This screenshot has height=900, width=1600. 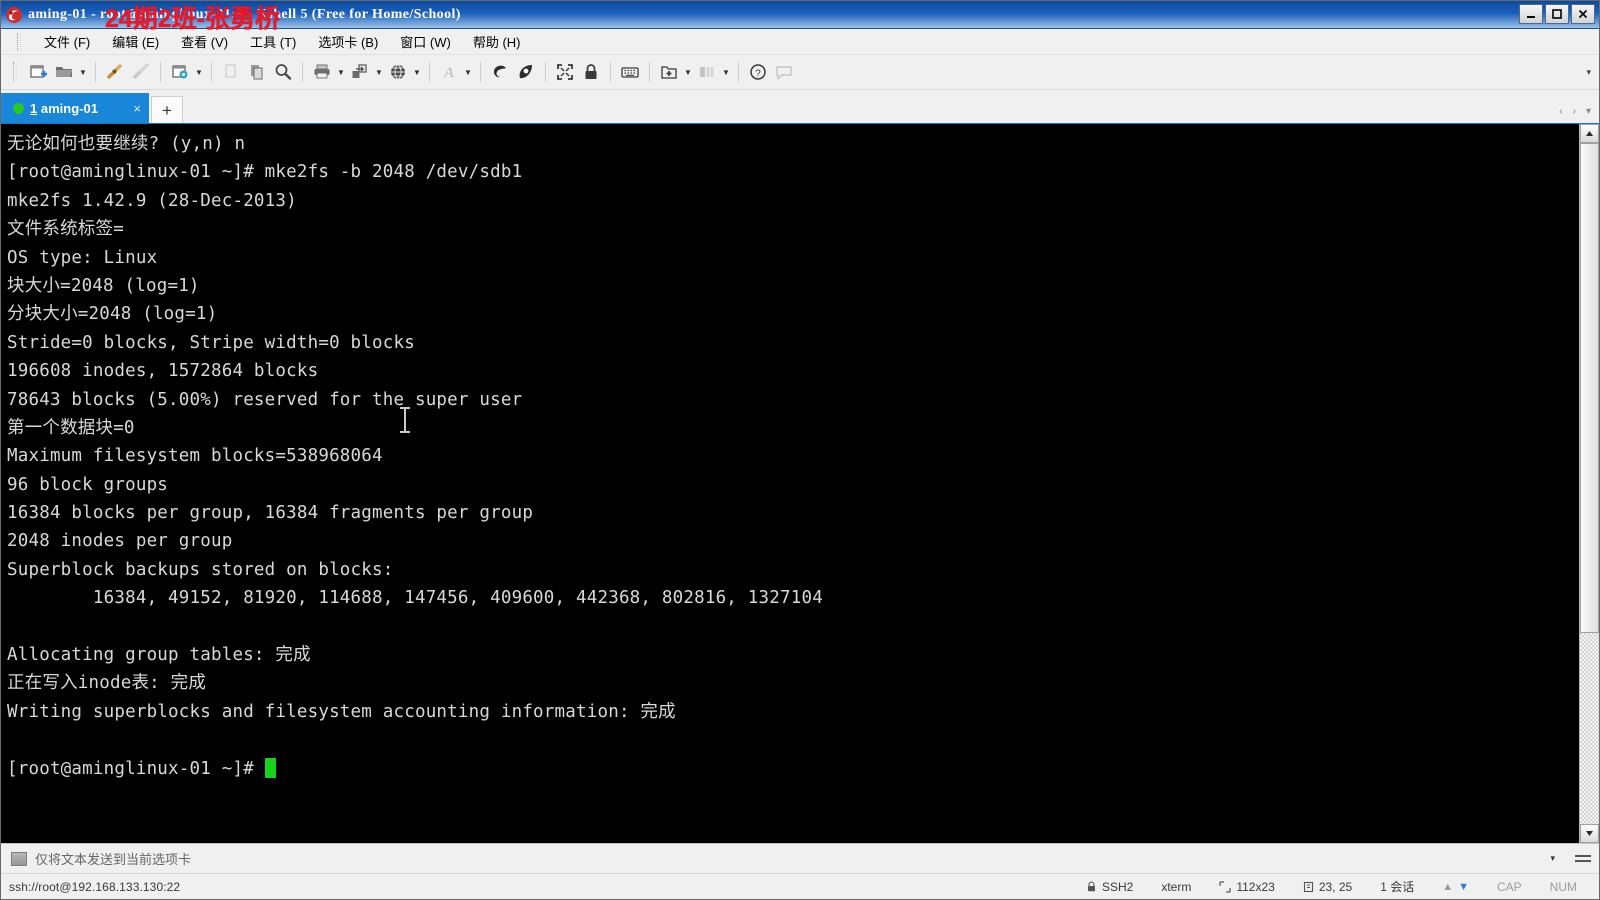 I want to click on terminal-scrollbar, so click(x=1589, y=483).